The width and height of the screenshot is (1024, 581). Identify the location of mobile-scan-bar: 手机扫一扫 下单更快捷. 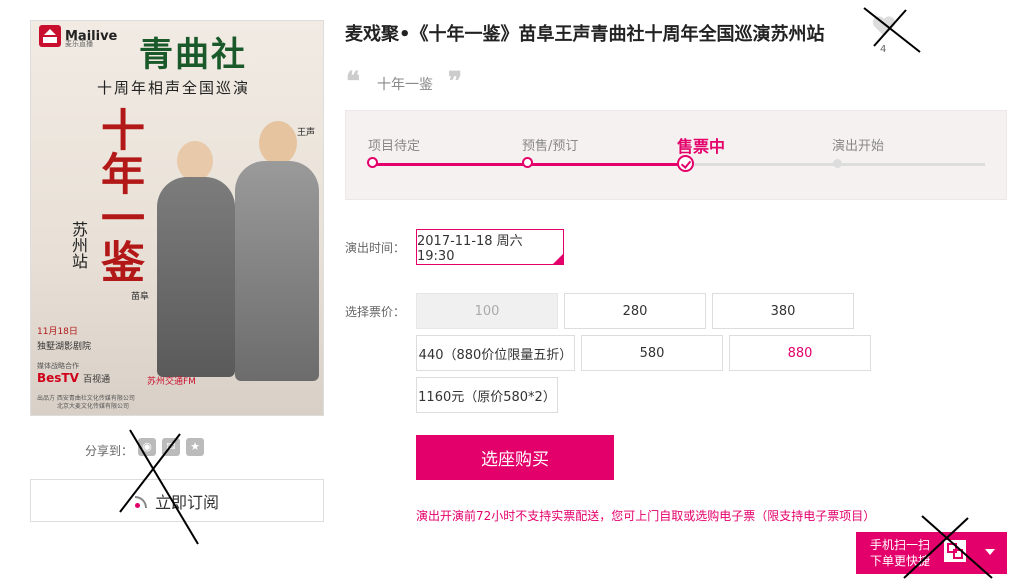
(931, 553).